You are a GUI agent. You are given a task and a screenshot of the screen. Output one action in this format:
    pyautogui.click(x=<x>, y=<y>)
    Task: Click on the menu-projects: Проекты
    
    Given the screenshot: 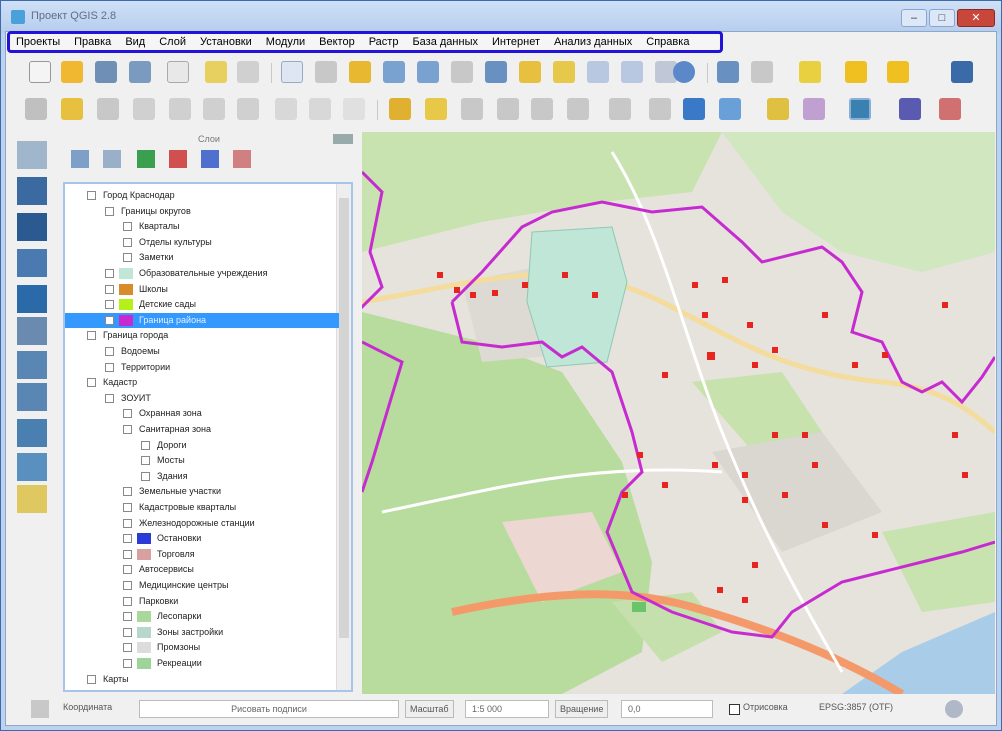 What is the action you would take?
    pyautogui.click(x=38, y=42)
    